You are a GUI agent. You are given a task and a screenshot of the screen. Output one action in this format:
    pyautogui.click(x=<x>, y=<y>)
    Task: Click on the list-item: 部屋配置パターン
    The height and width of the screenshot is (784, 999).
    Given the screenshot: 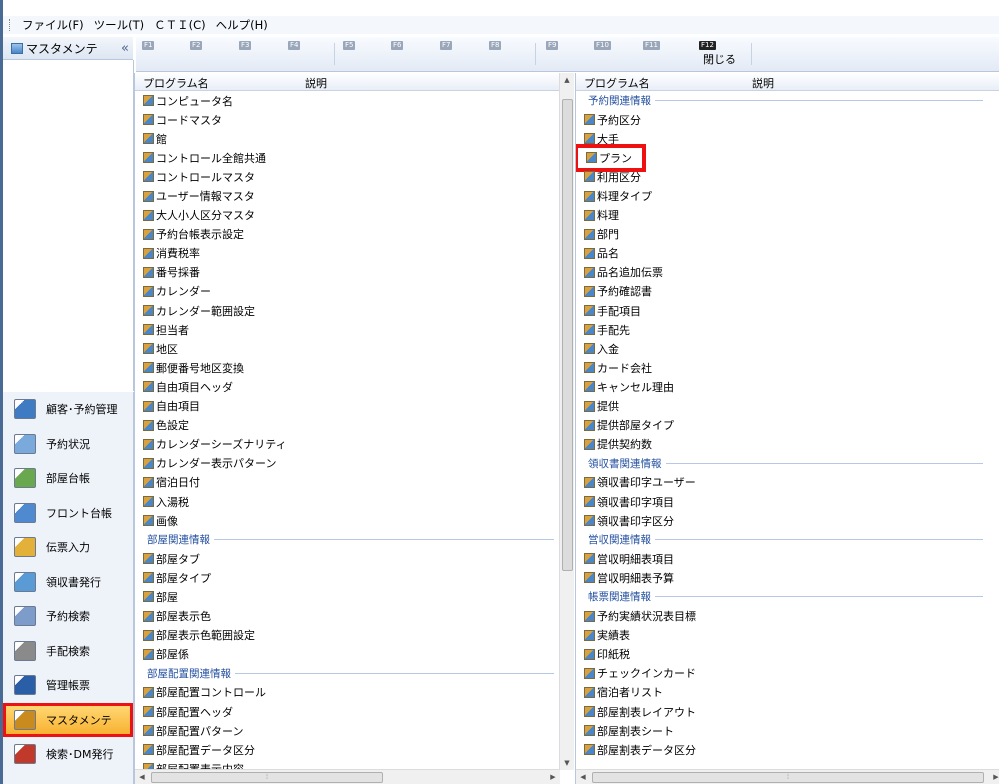 What is the action you would take?
    pyautogui.click(x=347, y=730)
    